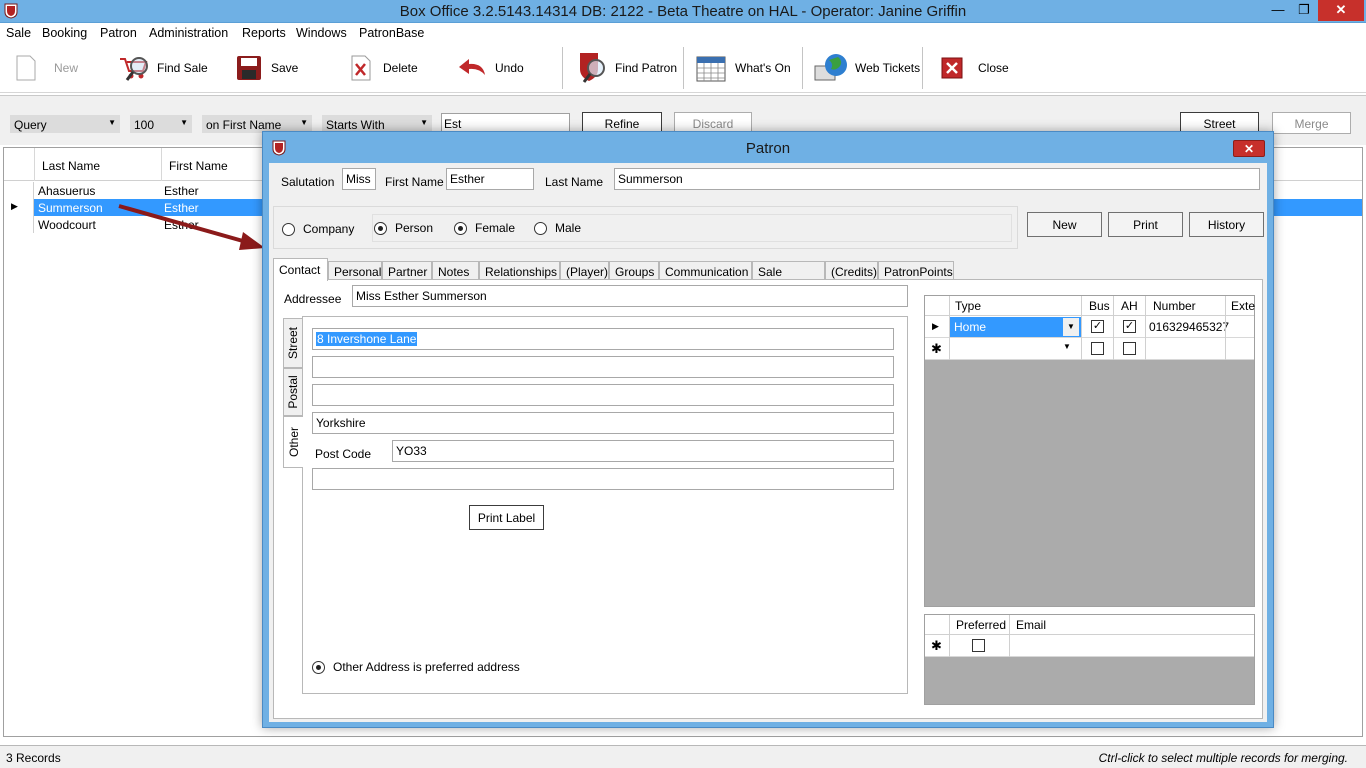  I want to click on email-new-row: ✱, so click(1089, 646).